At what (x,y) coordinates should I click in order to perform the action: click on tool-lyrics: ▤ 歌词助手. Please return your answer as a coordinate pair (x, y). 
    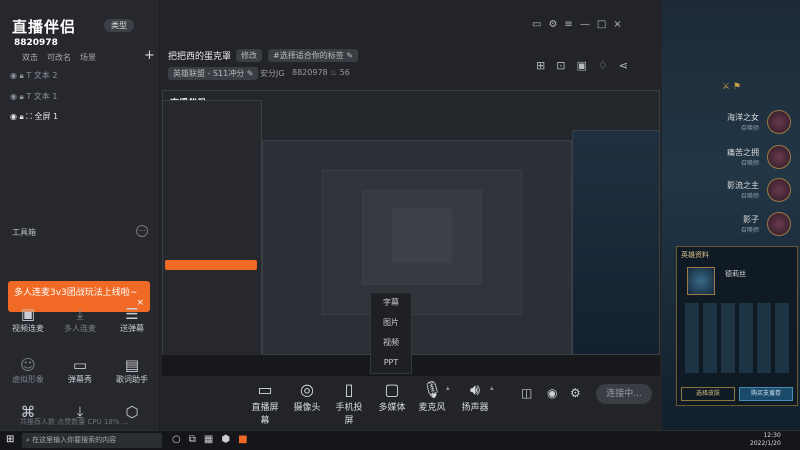
    Looking at the image, I should click on (132, 370).